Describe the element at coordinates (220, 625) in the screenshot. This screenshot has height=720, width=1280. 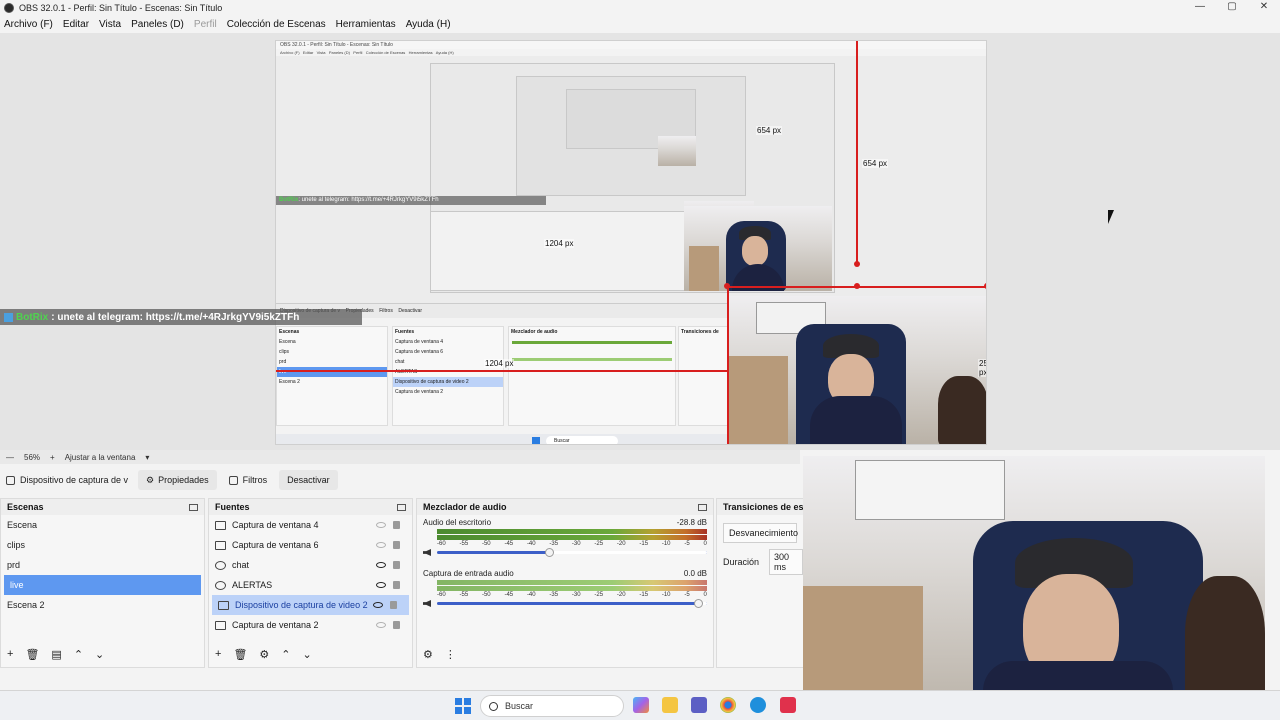
I see `window-icon` at that location.